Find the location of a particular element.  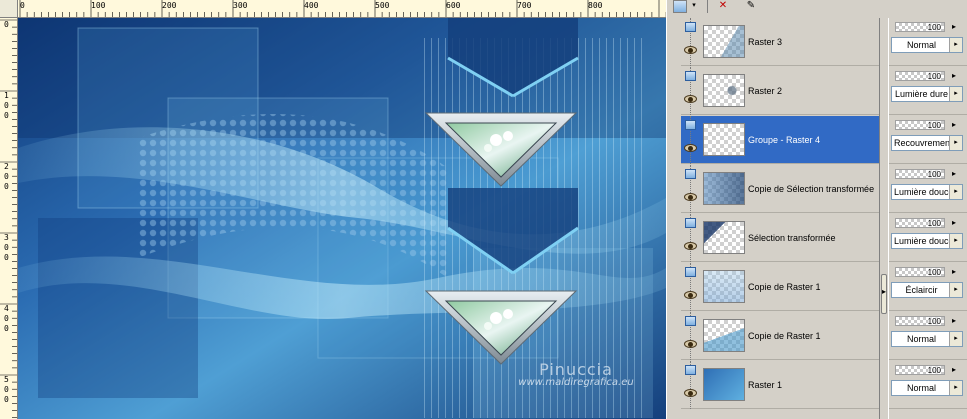

watermark-url: www.maldiregrafica.eu is located at coordinates (576, 382).